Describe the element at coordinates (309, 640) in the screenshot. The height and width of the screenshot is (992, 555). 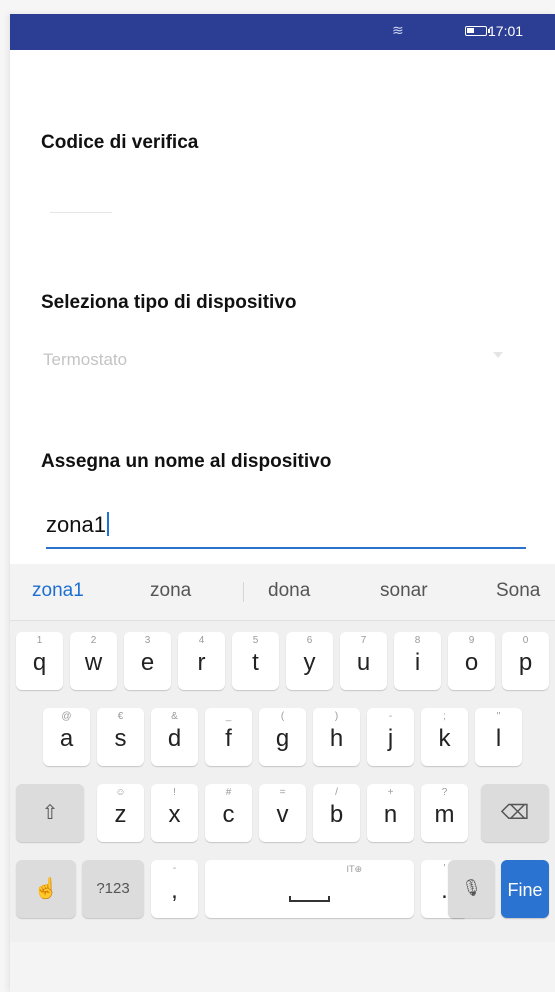
I see `key-hint: 6` at that location.